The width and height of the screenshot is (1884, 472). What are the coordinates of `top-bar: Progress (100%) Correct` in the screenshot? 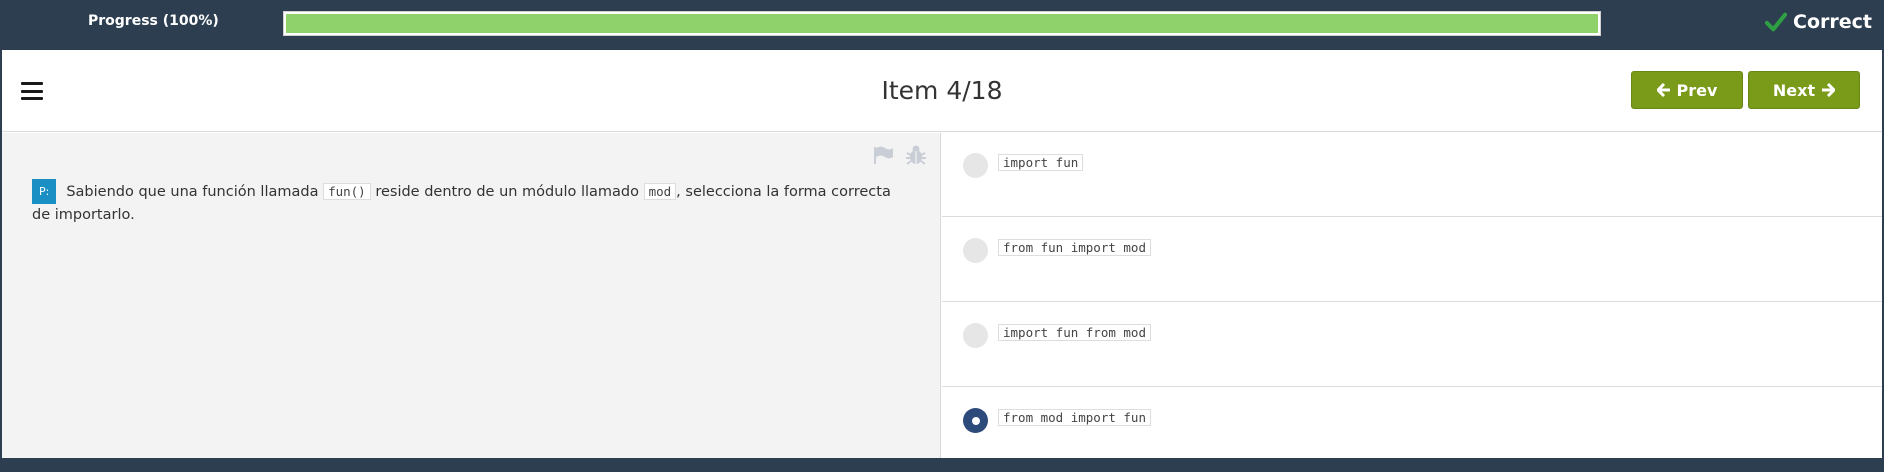 It's located at (942, 25).